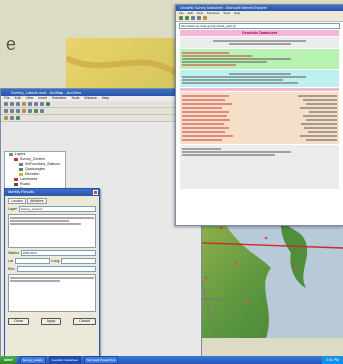  I want to click on menu-help: Help, so click(105, 98).